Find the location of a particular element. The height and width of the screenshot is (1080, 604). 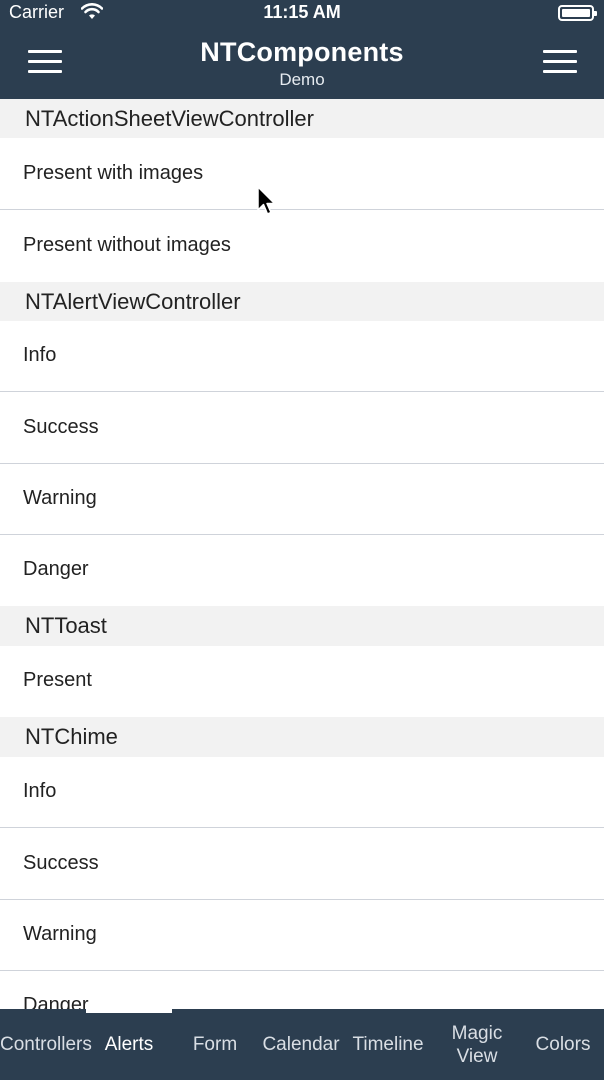

status-bar: Carrier 11:15 AM is located at coordinates (302, 13).